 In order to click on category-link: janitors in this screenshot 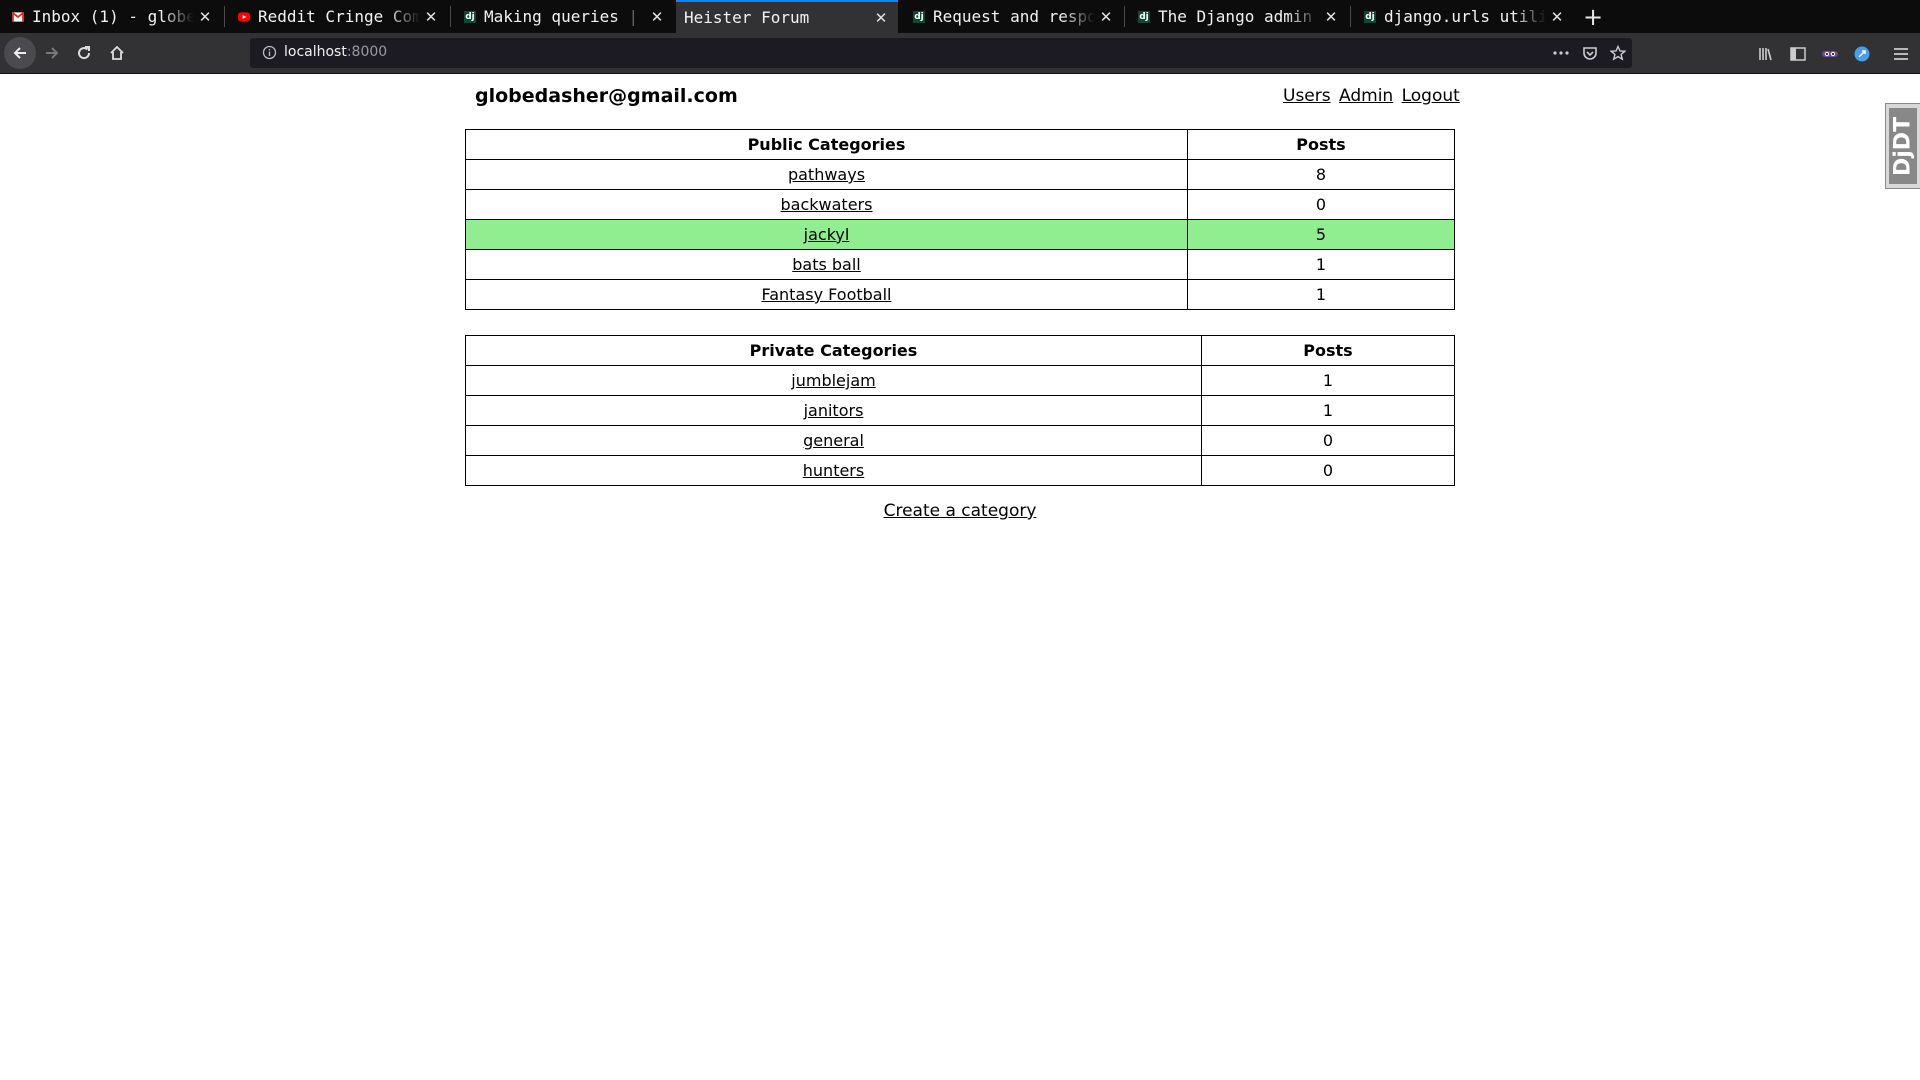, I will do `click(834, 410)`.